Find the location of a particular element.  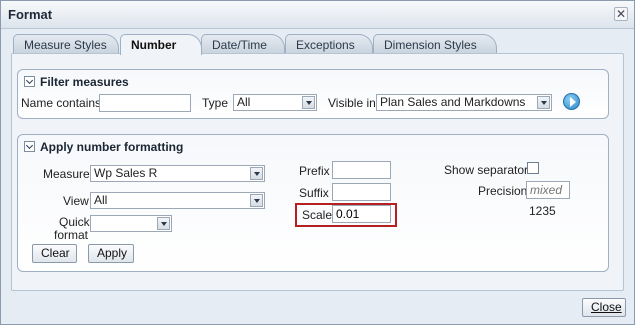

scale-label: Scale is located at coordinates (317, 215).